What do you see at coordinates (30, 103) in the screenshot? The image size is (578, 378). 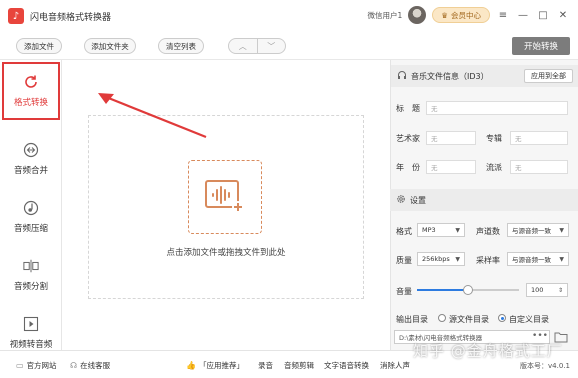 I see `sidebar-item-label: 格式转换` at bounding box center [30, 103].